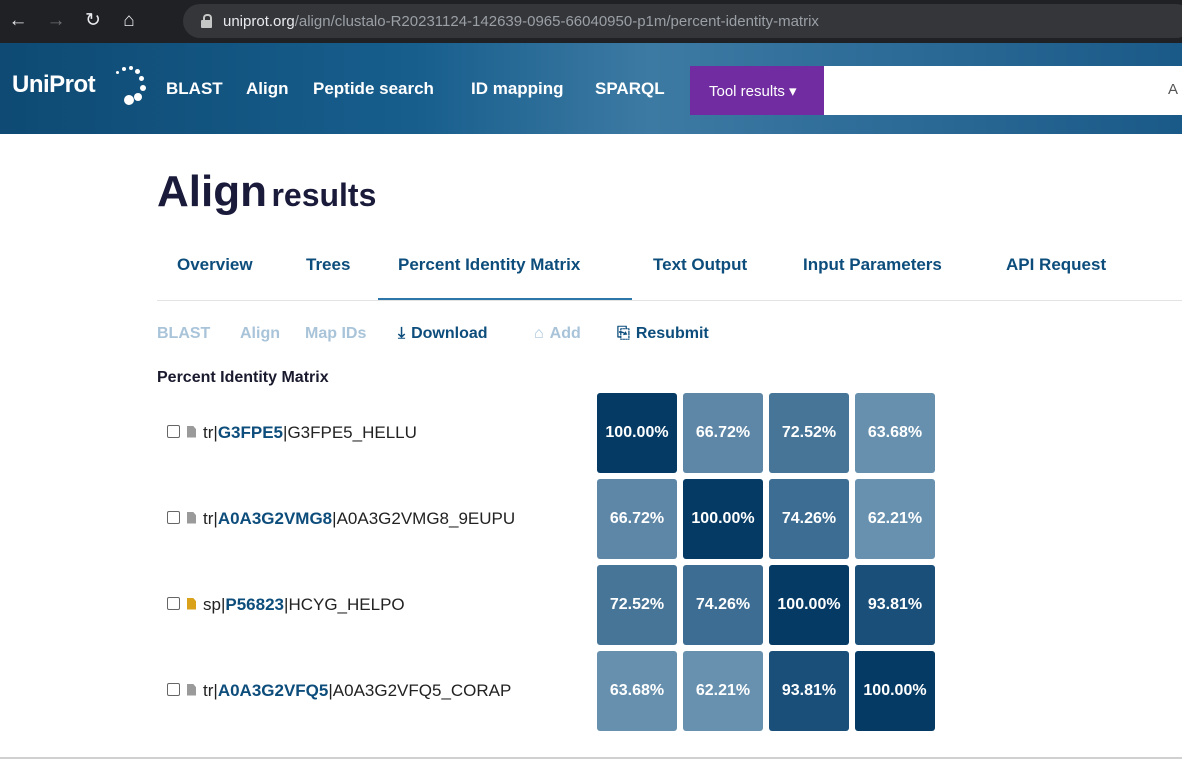  I want to click on tool-results-dropdown: Tool results ▾, so click(757, 90).